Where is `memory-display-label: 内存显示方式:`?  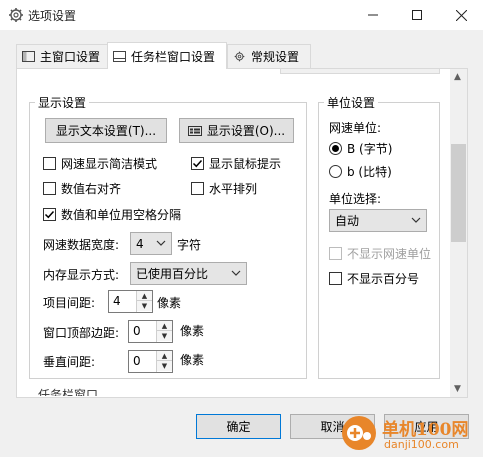
memory-display-label: 内存显示方式: is located at coordinates (81, 275).